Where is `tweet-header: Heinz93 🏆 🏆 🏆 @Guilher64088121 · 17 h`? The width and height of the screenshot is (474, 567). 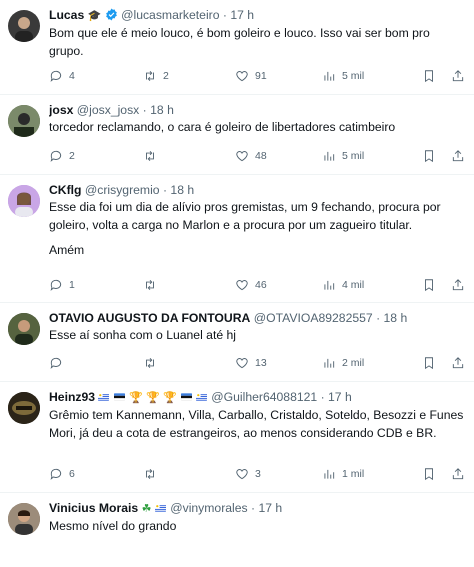
tweet-header: Heinz93 🏆 🏆 🏆 @Guilher64088121 · 17 h is located at coordinates (257, 397).